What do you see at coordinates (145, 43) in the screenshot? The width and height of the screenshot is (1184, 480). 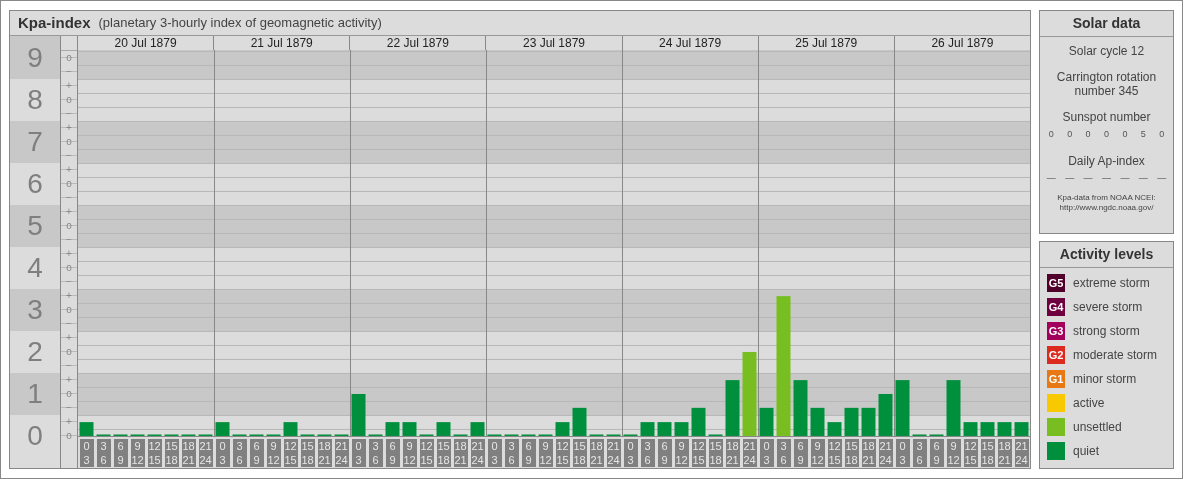 I see `day-date-label: 20 Jul 1879` at bounding box center [145, 43].